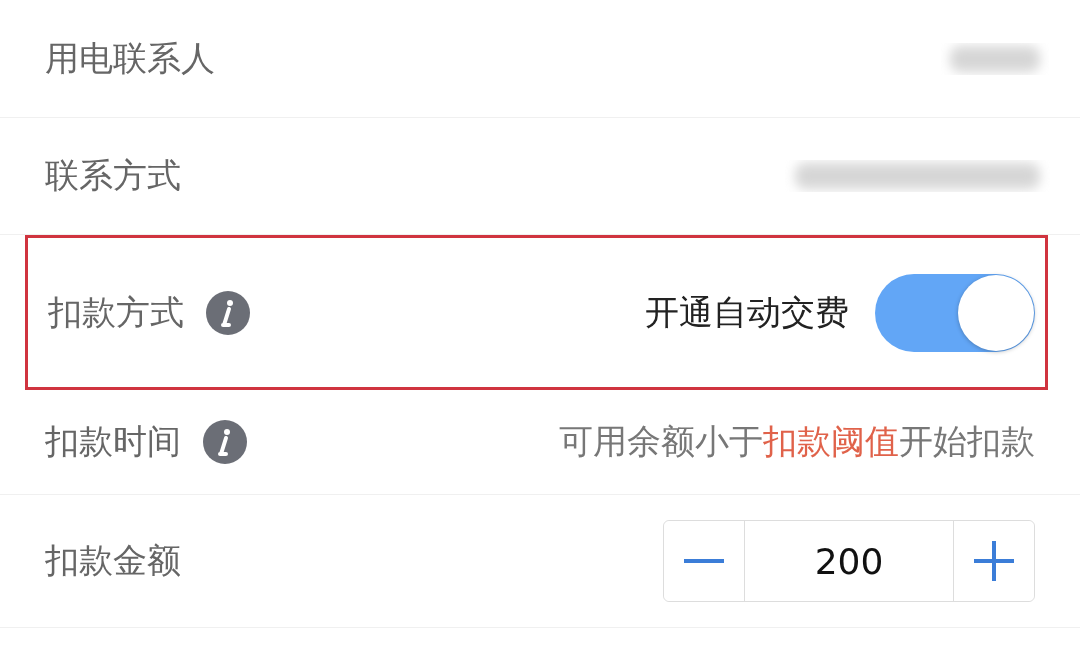  I want to click on field-label: 联系方式, so click(113, 175).